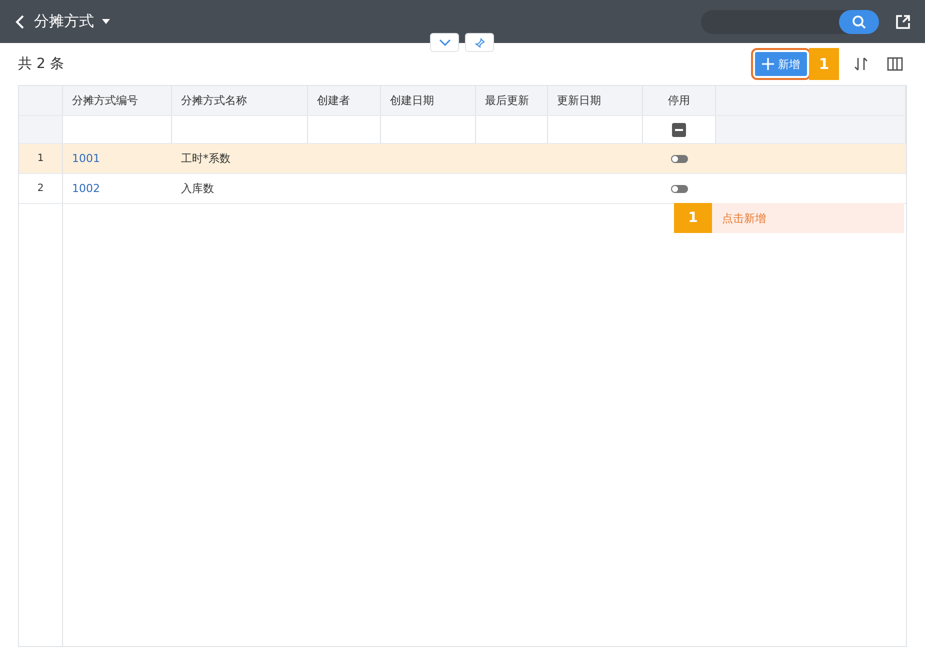 The height and width of the screenshot is (660, 925). Describe the element at coordinates (861, 64) in the screenshot. I see `sort-icon` at that location.